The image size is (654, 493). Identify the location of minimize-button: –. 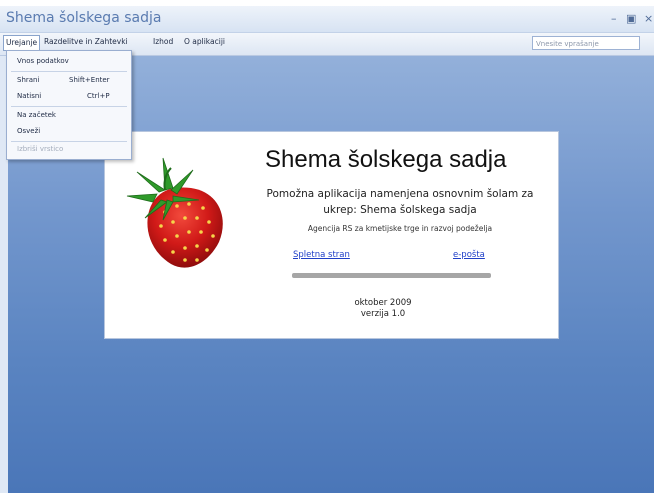
(614, 18).